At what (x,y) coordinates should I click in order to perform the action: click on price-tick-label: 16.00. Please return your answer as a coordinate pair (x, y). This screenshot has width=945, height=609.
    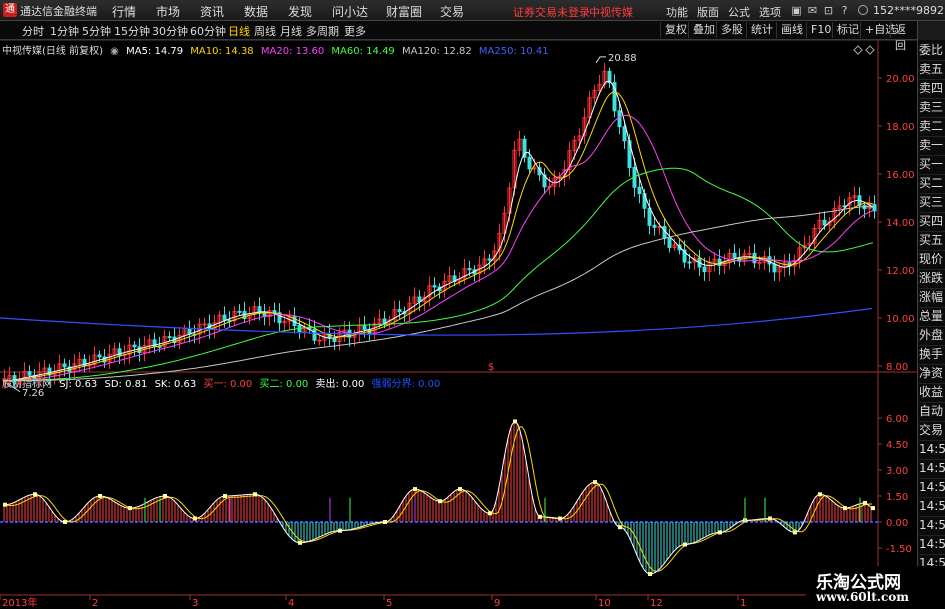
    Looking at the image, I should click on (900, 175).